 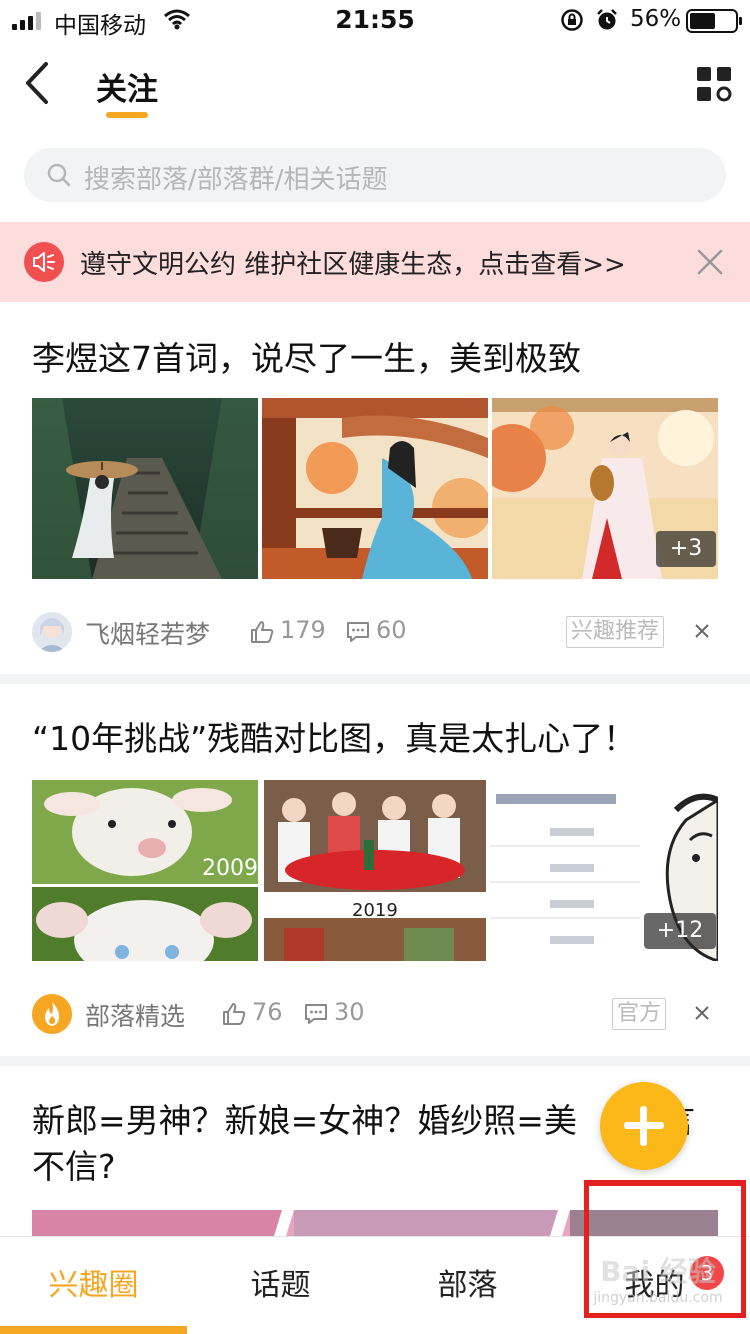 I want to click on post-tag: 兴趣推荐, so click(x=615, y=632).